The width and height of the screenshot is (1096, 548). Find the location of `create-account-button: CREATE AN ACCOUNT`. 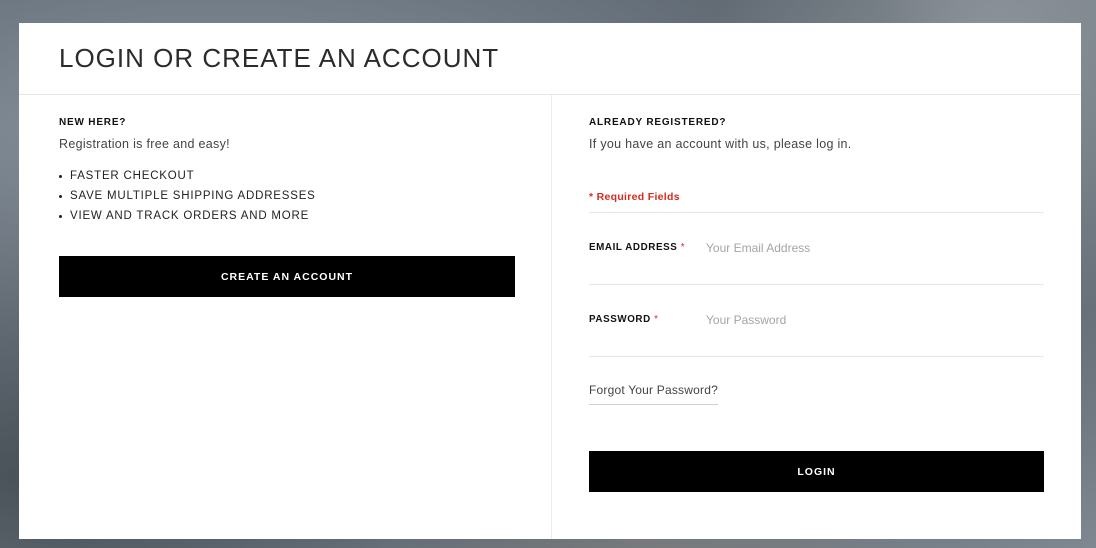

create-account-button: CREATE AN ACCOUNT is located at coordinates (287, 276).